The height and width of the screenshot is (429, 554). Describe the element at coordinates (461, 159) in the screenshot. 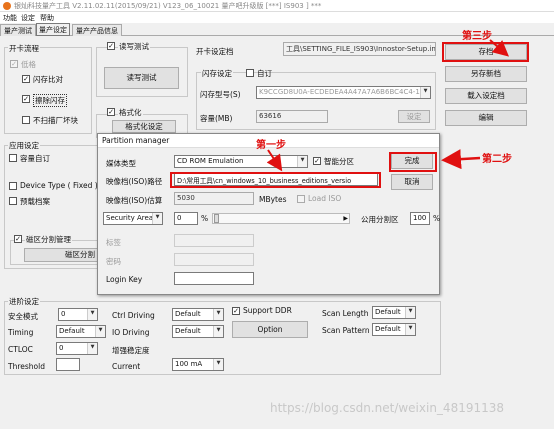

I see `step2-arrow` at that location.